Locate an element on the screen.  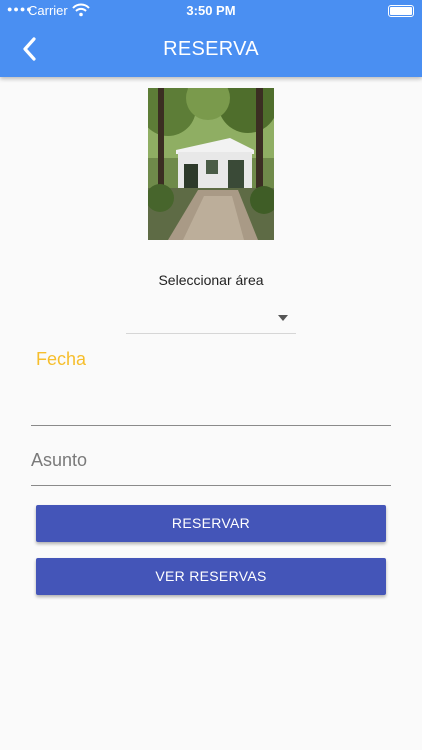
status-bar: ●●●● Carrier 3:50 PM is located at coordinates (211, 11).